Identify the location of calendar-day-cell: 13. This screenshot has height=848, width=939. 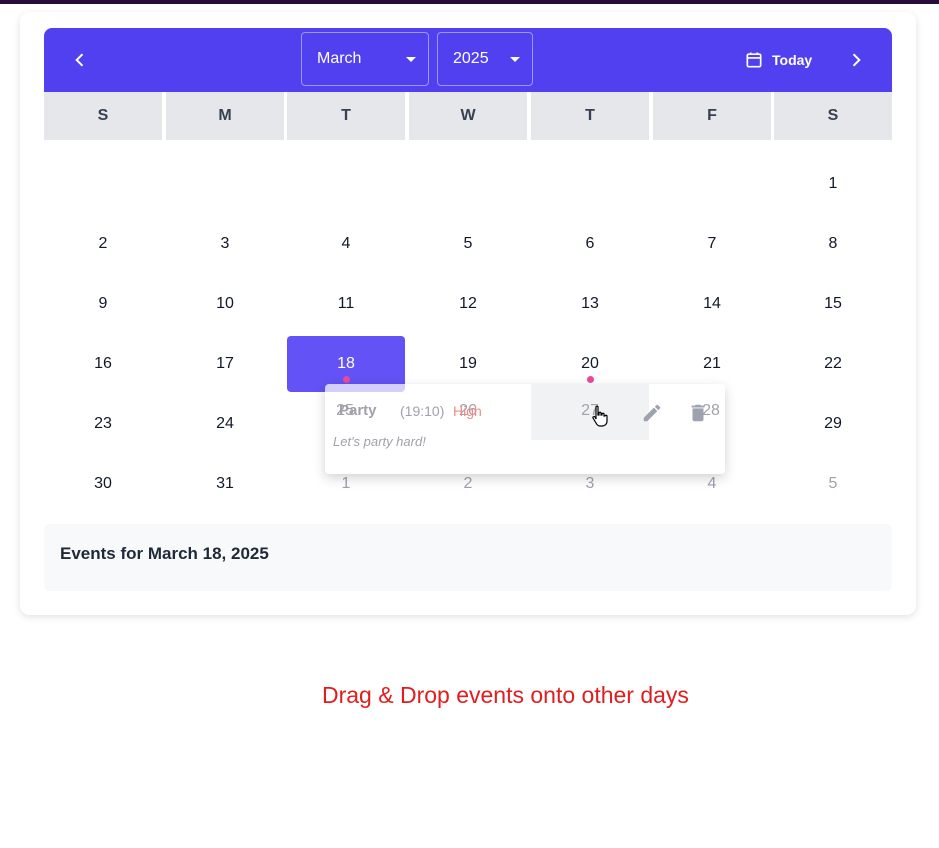
(590, 304).